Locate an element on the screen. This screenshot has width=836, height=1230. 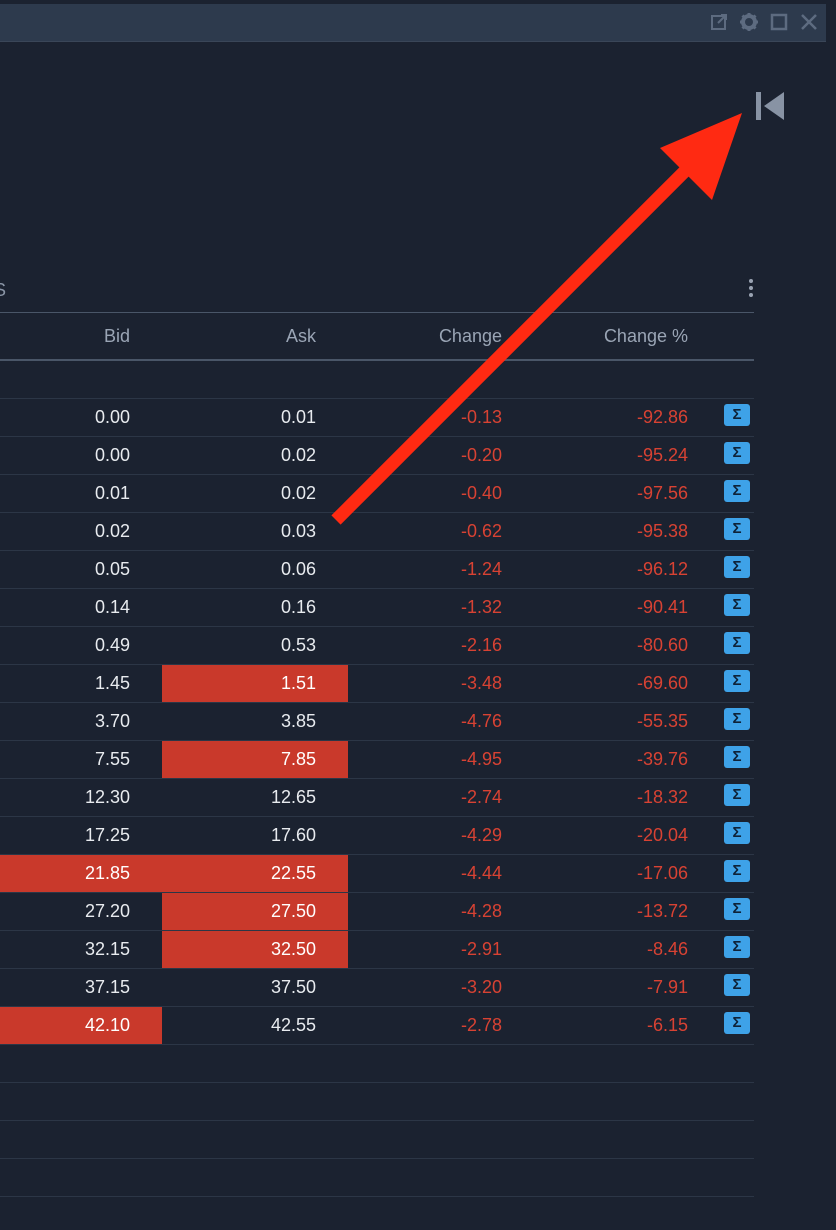
cell-bid: 12.30 is located at coordinates (81, 797).